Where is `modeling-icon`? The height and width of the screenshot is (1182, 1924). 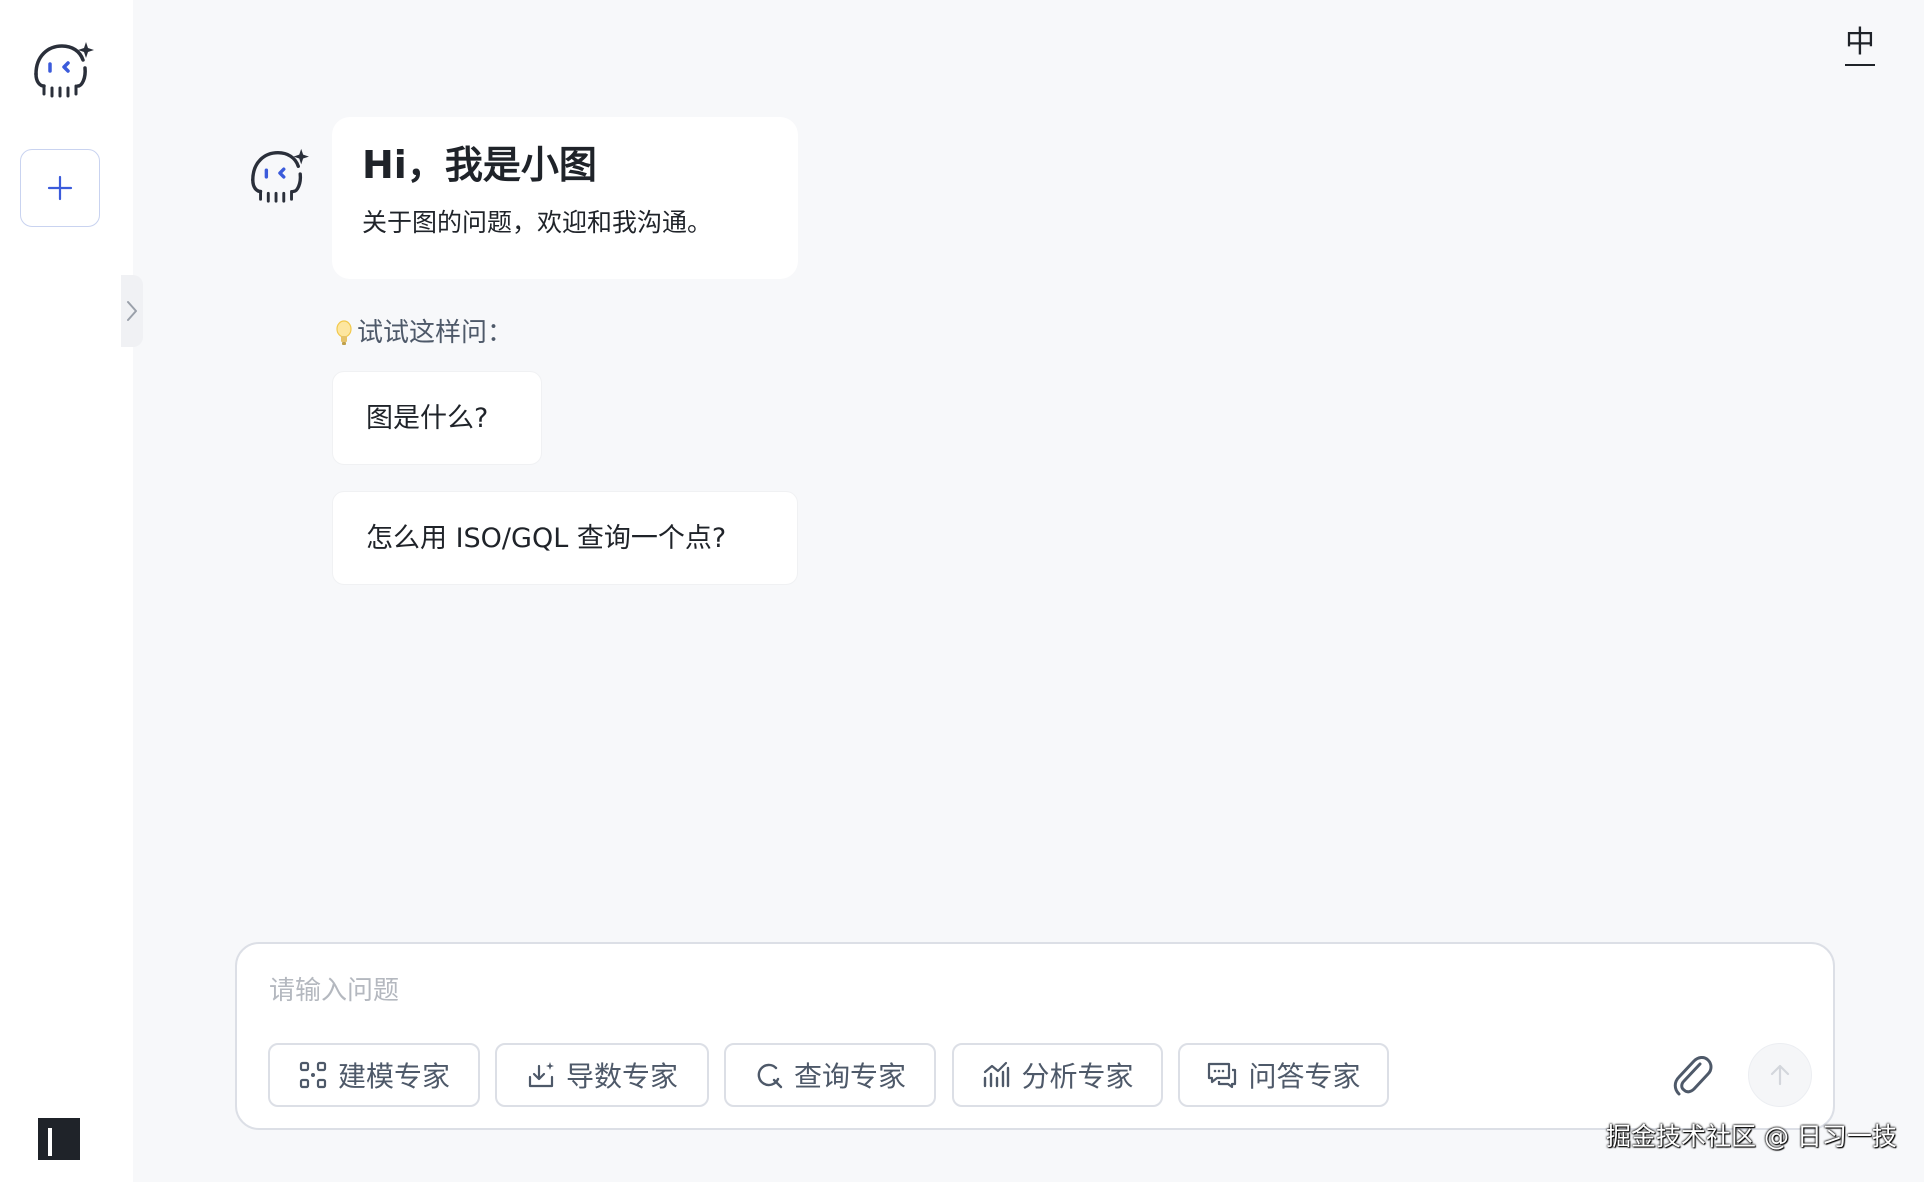
modeling-icon is located at coordinates (313, 1075).